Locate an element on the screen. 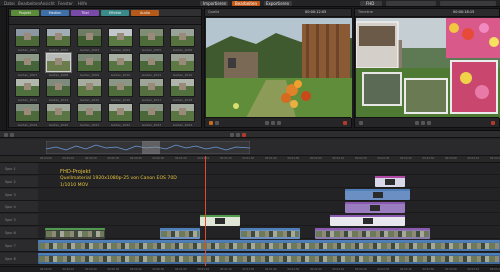 The height and width of the screenshot is (272, 500). source-record-button is located at coordinates (345, 123).